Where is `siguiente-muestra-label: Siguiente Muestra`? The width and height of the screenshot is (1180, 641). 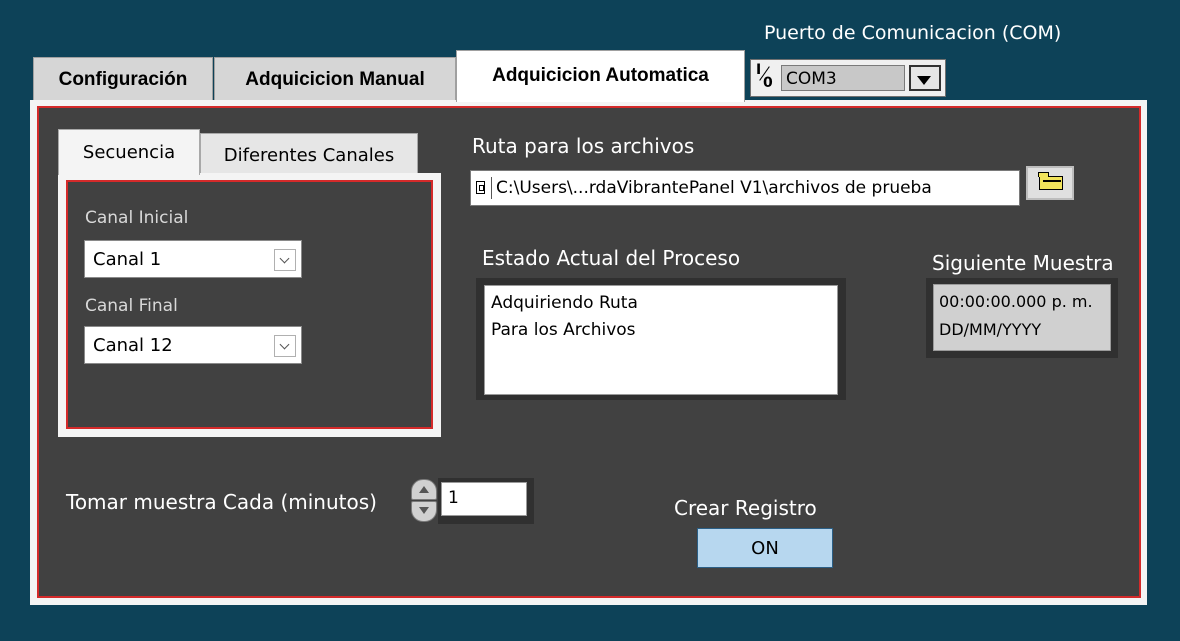 siguiente-muestra-label: Siguiente Muestra is located at coordinates (1023, 263).